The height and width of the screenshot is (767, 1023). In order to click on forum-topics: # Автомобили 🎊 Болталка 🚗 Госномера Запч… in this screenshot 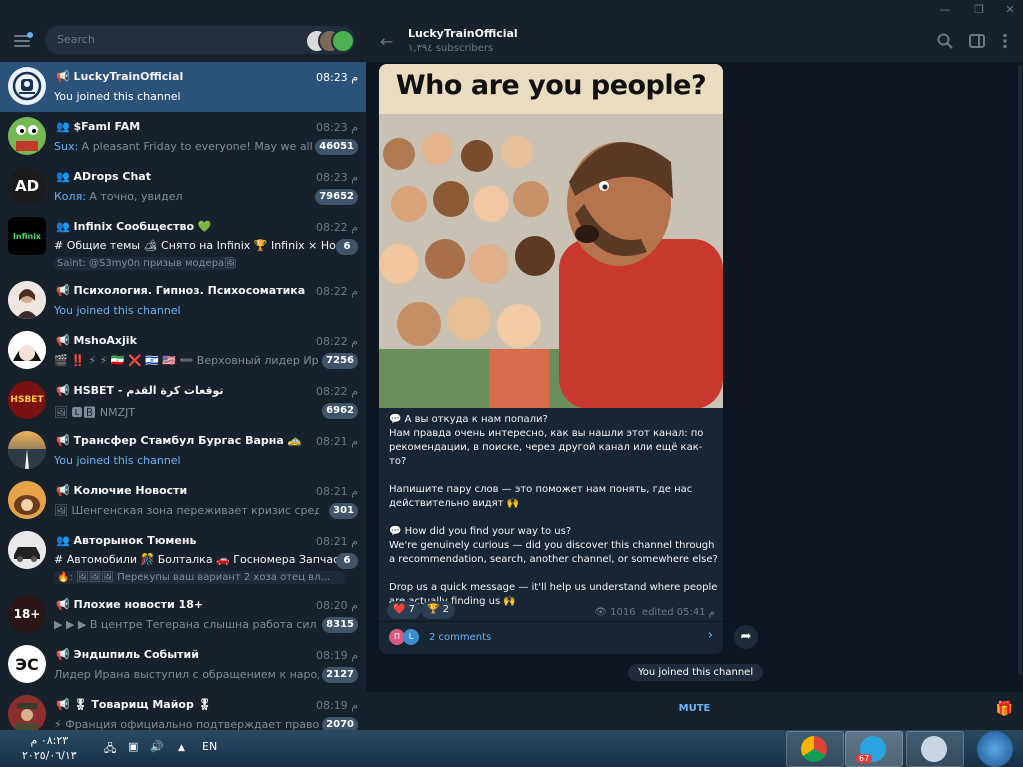, I will do `click(196, 559)`.